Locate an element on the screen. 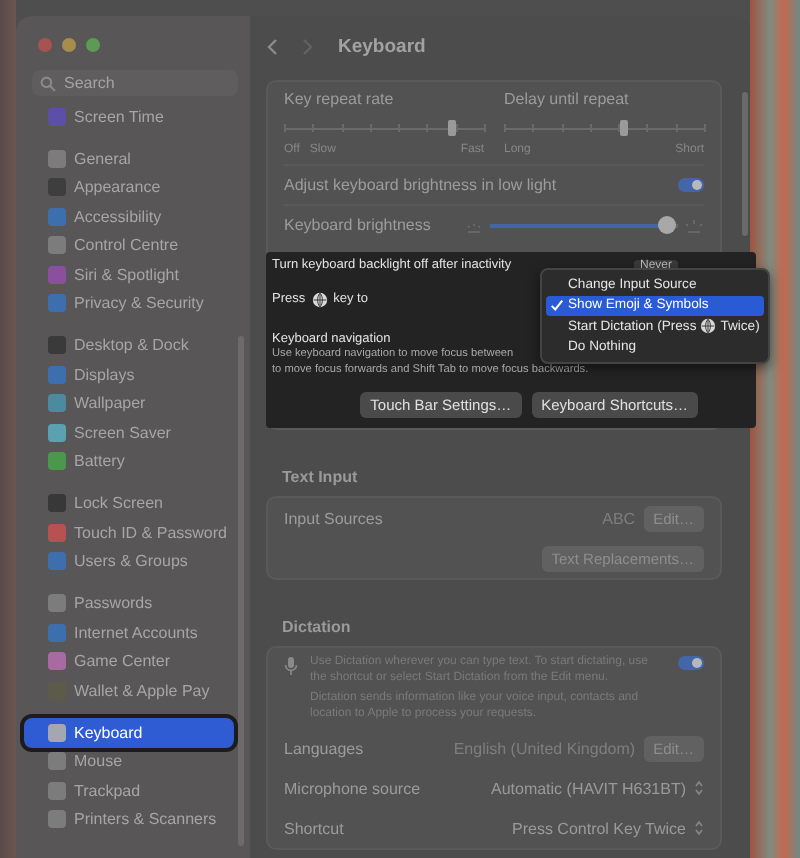  slider-label: Key repeat rate is located at coordinates (340, 99).